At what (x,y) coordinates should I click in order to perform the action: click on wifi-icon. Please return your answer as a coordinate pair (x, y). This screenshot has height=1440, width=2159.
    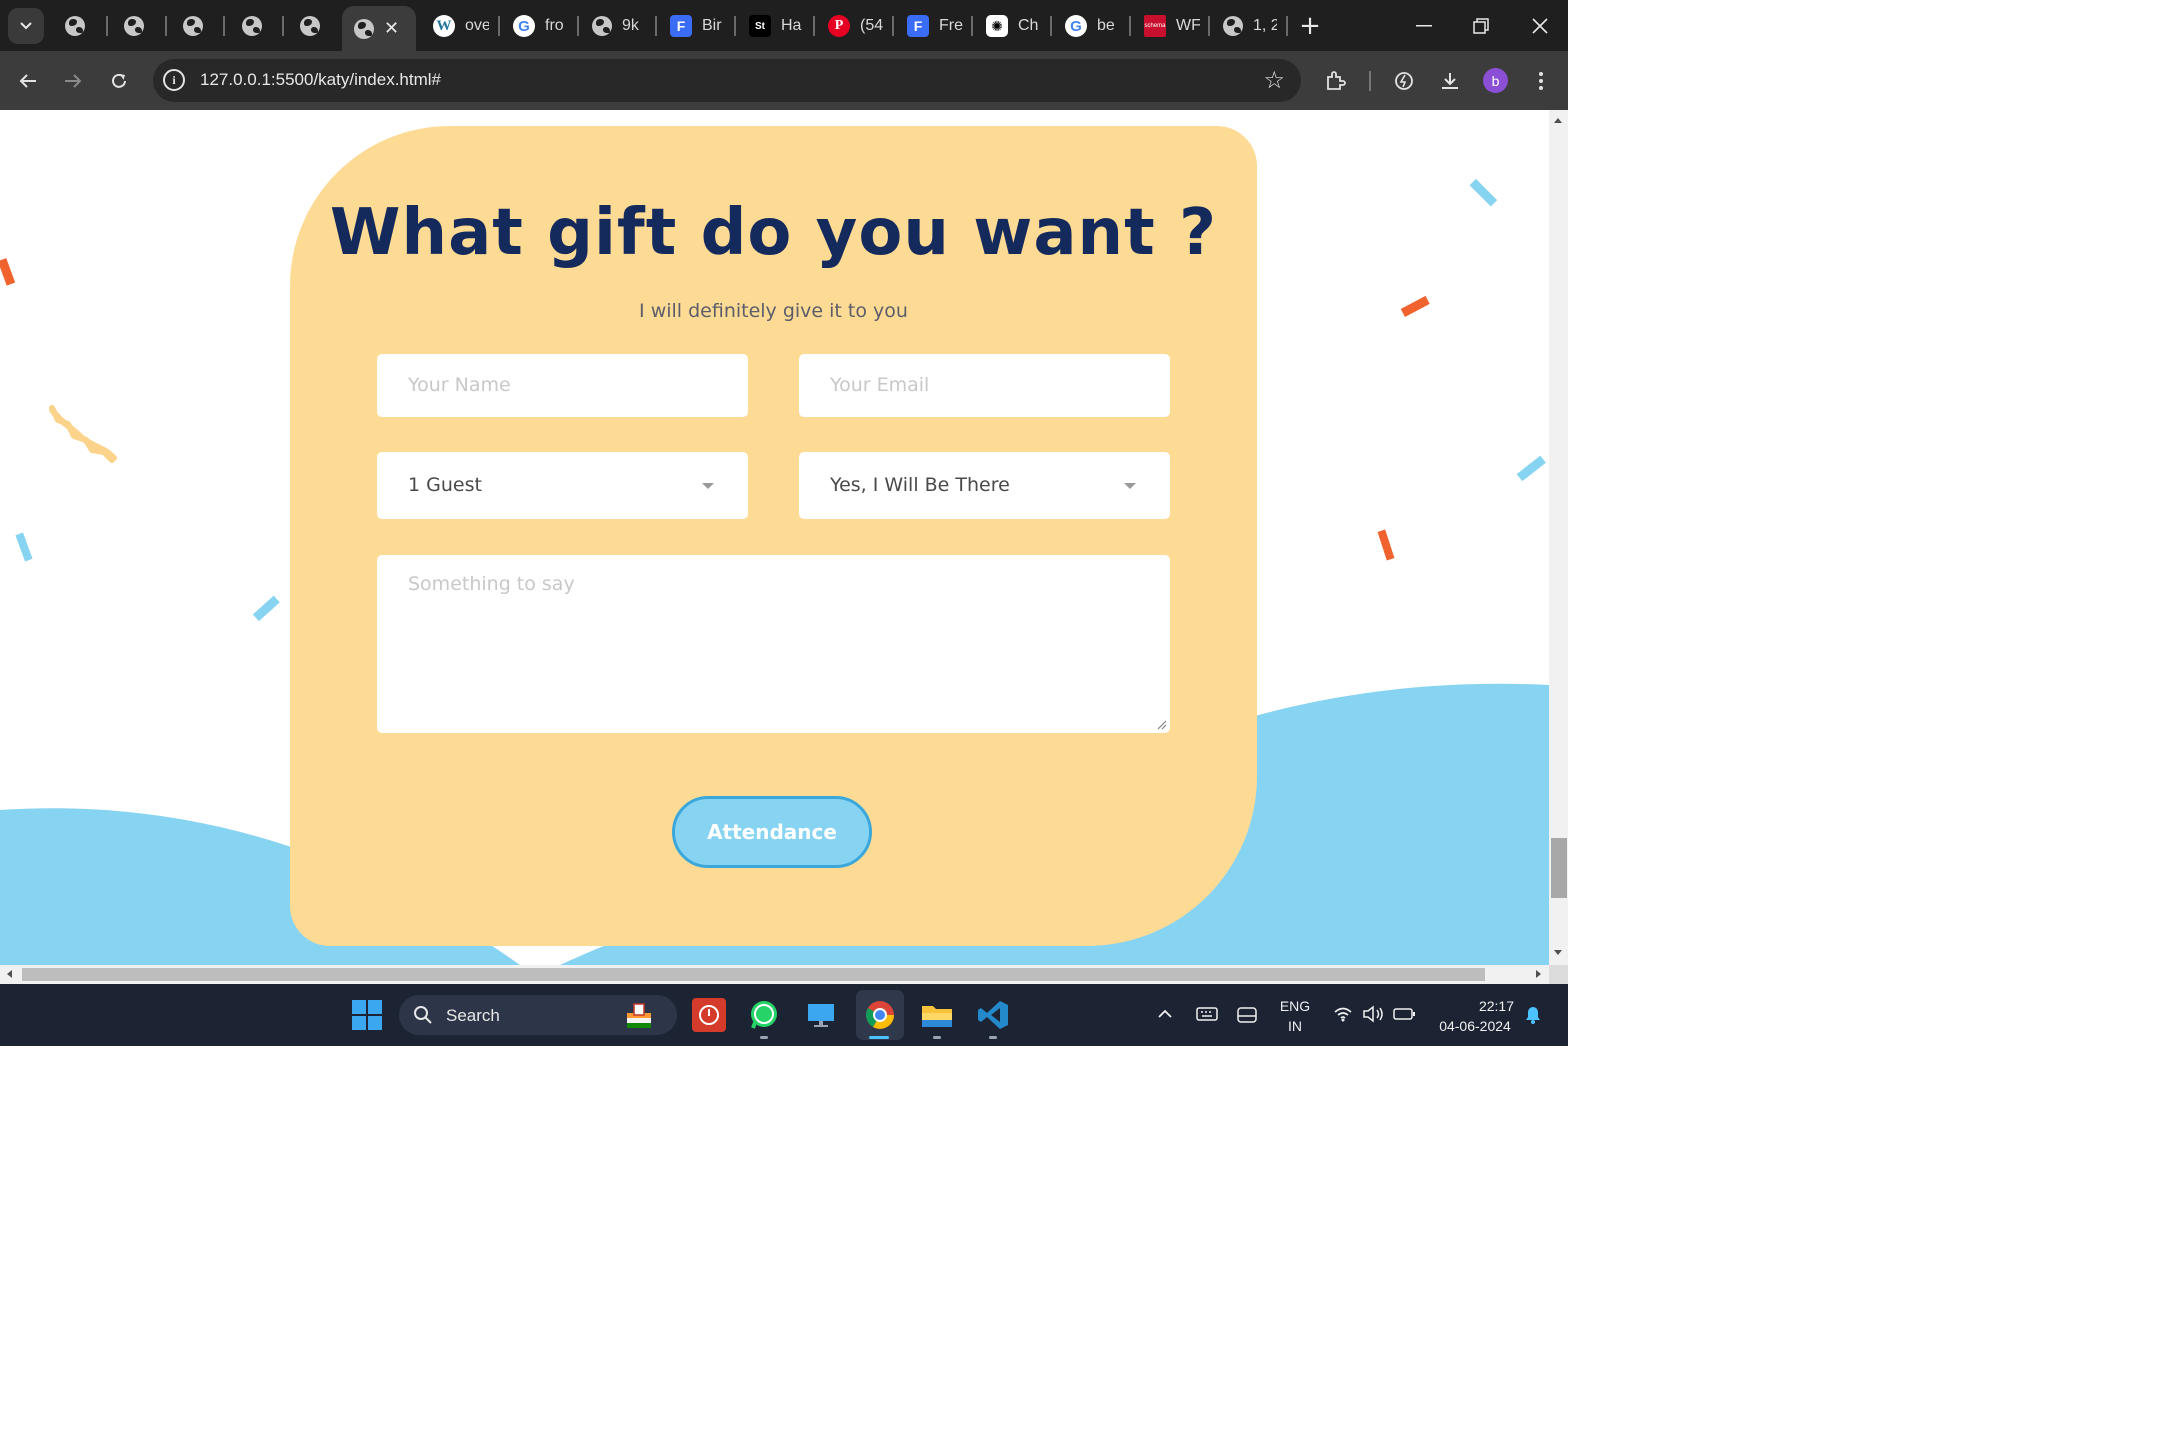
    Looking at the image, I should click on (1343, 1014).